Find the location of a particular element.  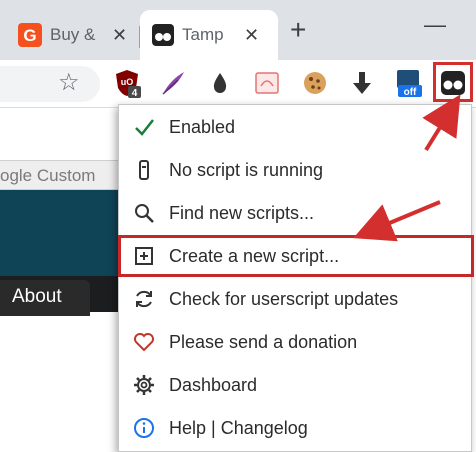

annotation-arrows is located at coordinates (407, 168).